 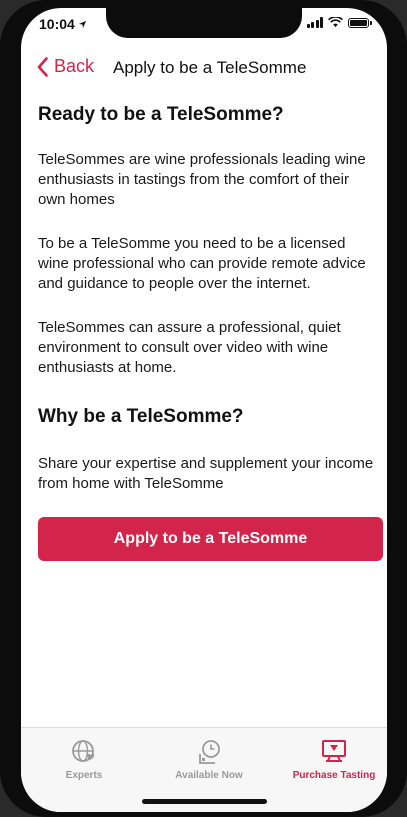 What do you see at coordinates (210, 67) in the screenshot?
I see `page-title: Apply to be a TeleSomme` at bounding box center [210, 67].